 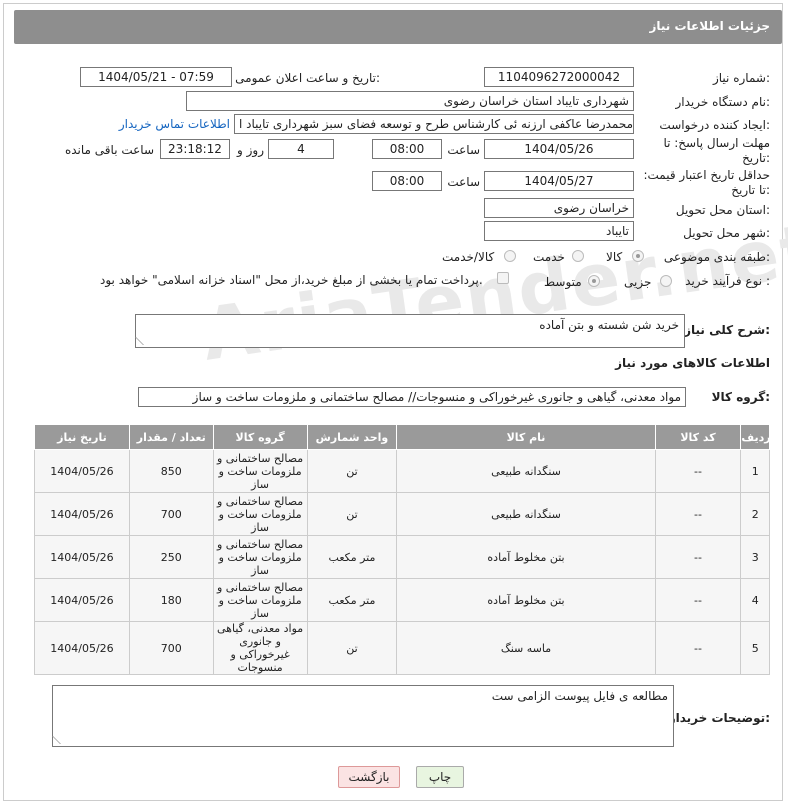 What do you see at coordinates (82, 437) in the screenshot?
I see `col-date-header: تاریخ نیاز` at bounding box center [82, 437].